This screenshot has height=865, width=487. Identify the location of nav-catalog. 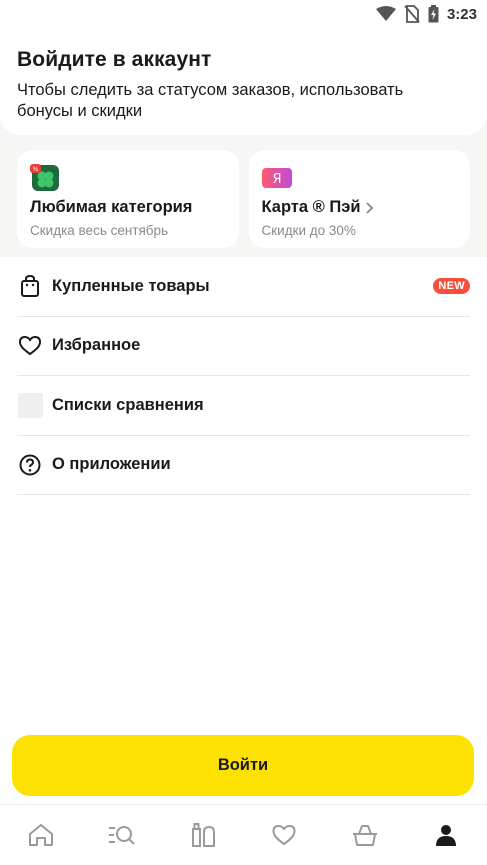
(122, 835).